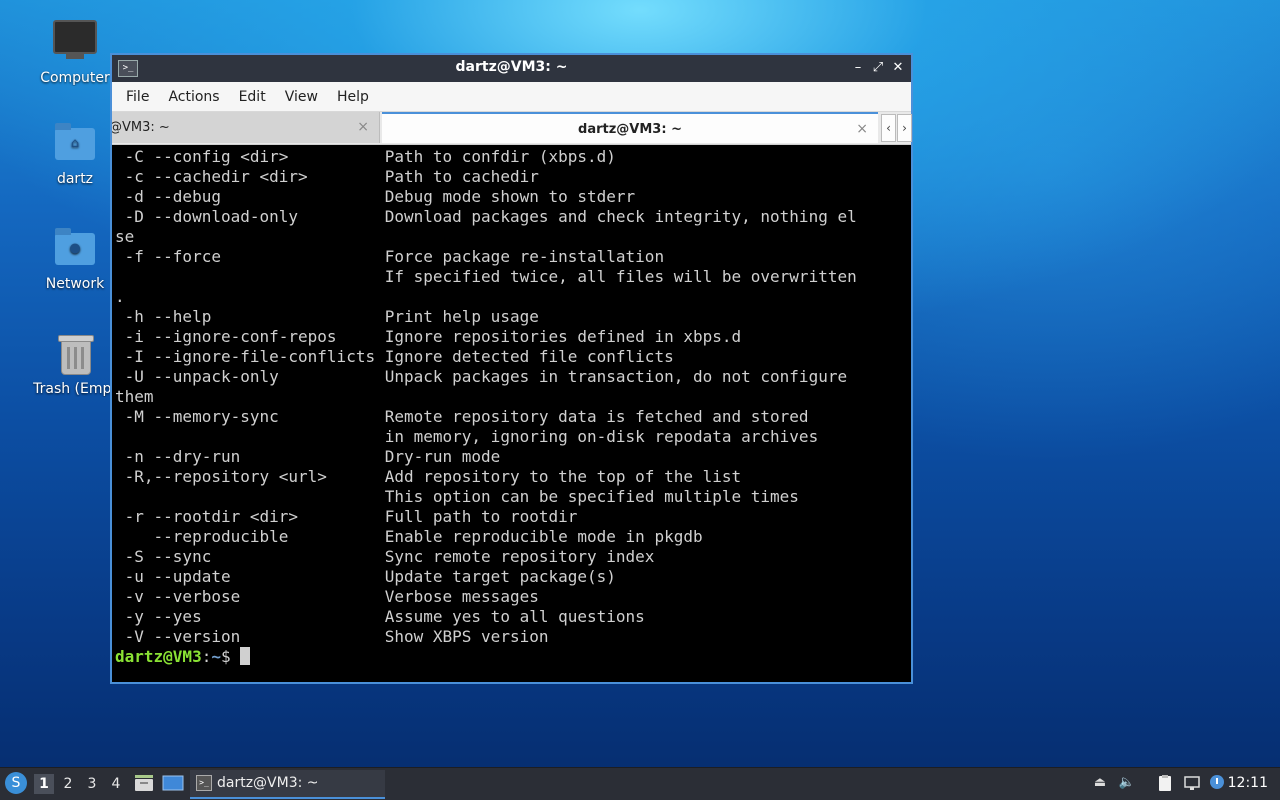  I want to click on clipboard-icon, so click(1165, 783).